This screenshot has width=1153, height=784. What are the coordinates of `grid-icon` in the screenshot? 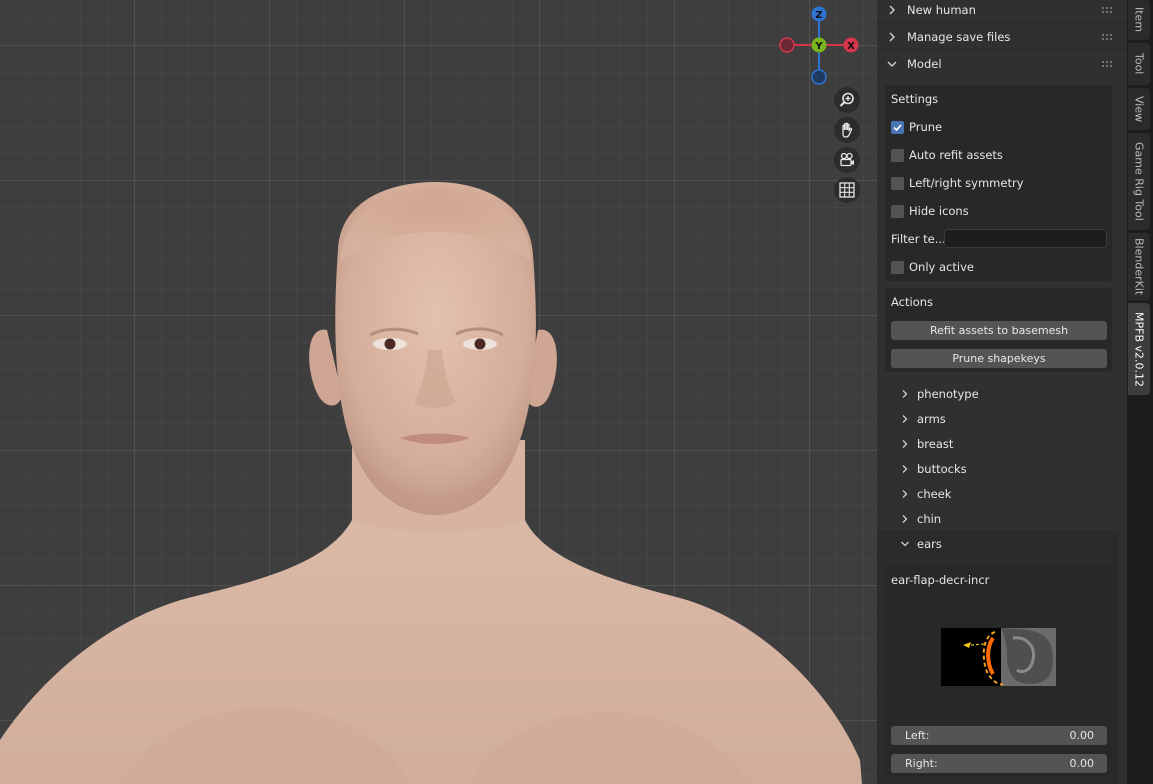 It's located at (847, 190).